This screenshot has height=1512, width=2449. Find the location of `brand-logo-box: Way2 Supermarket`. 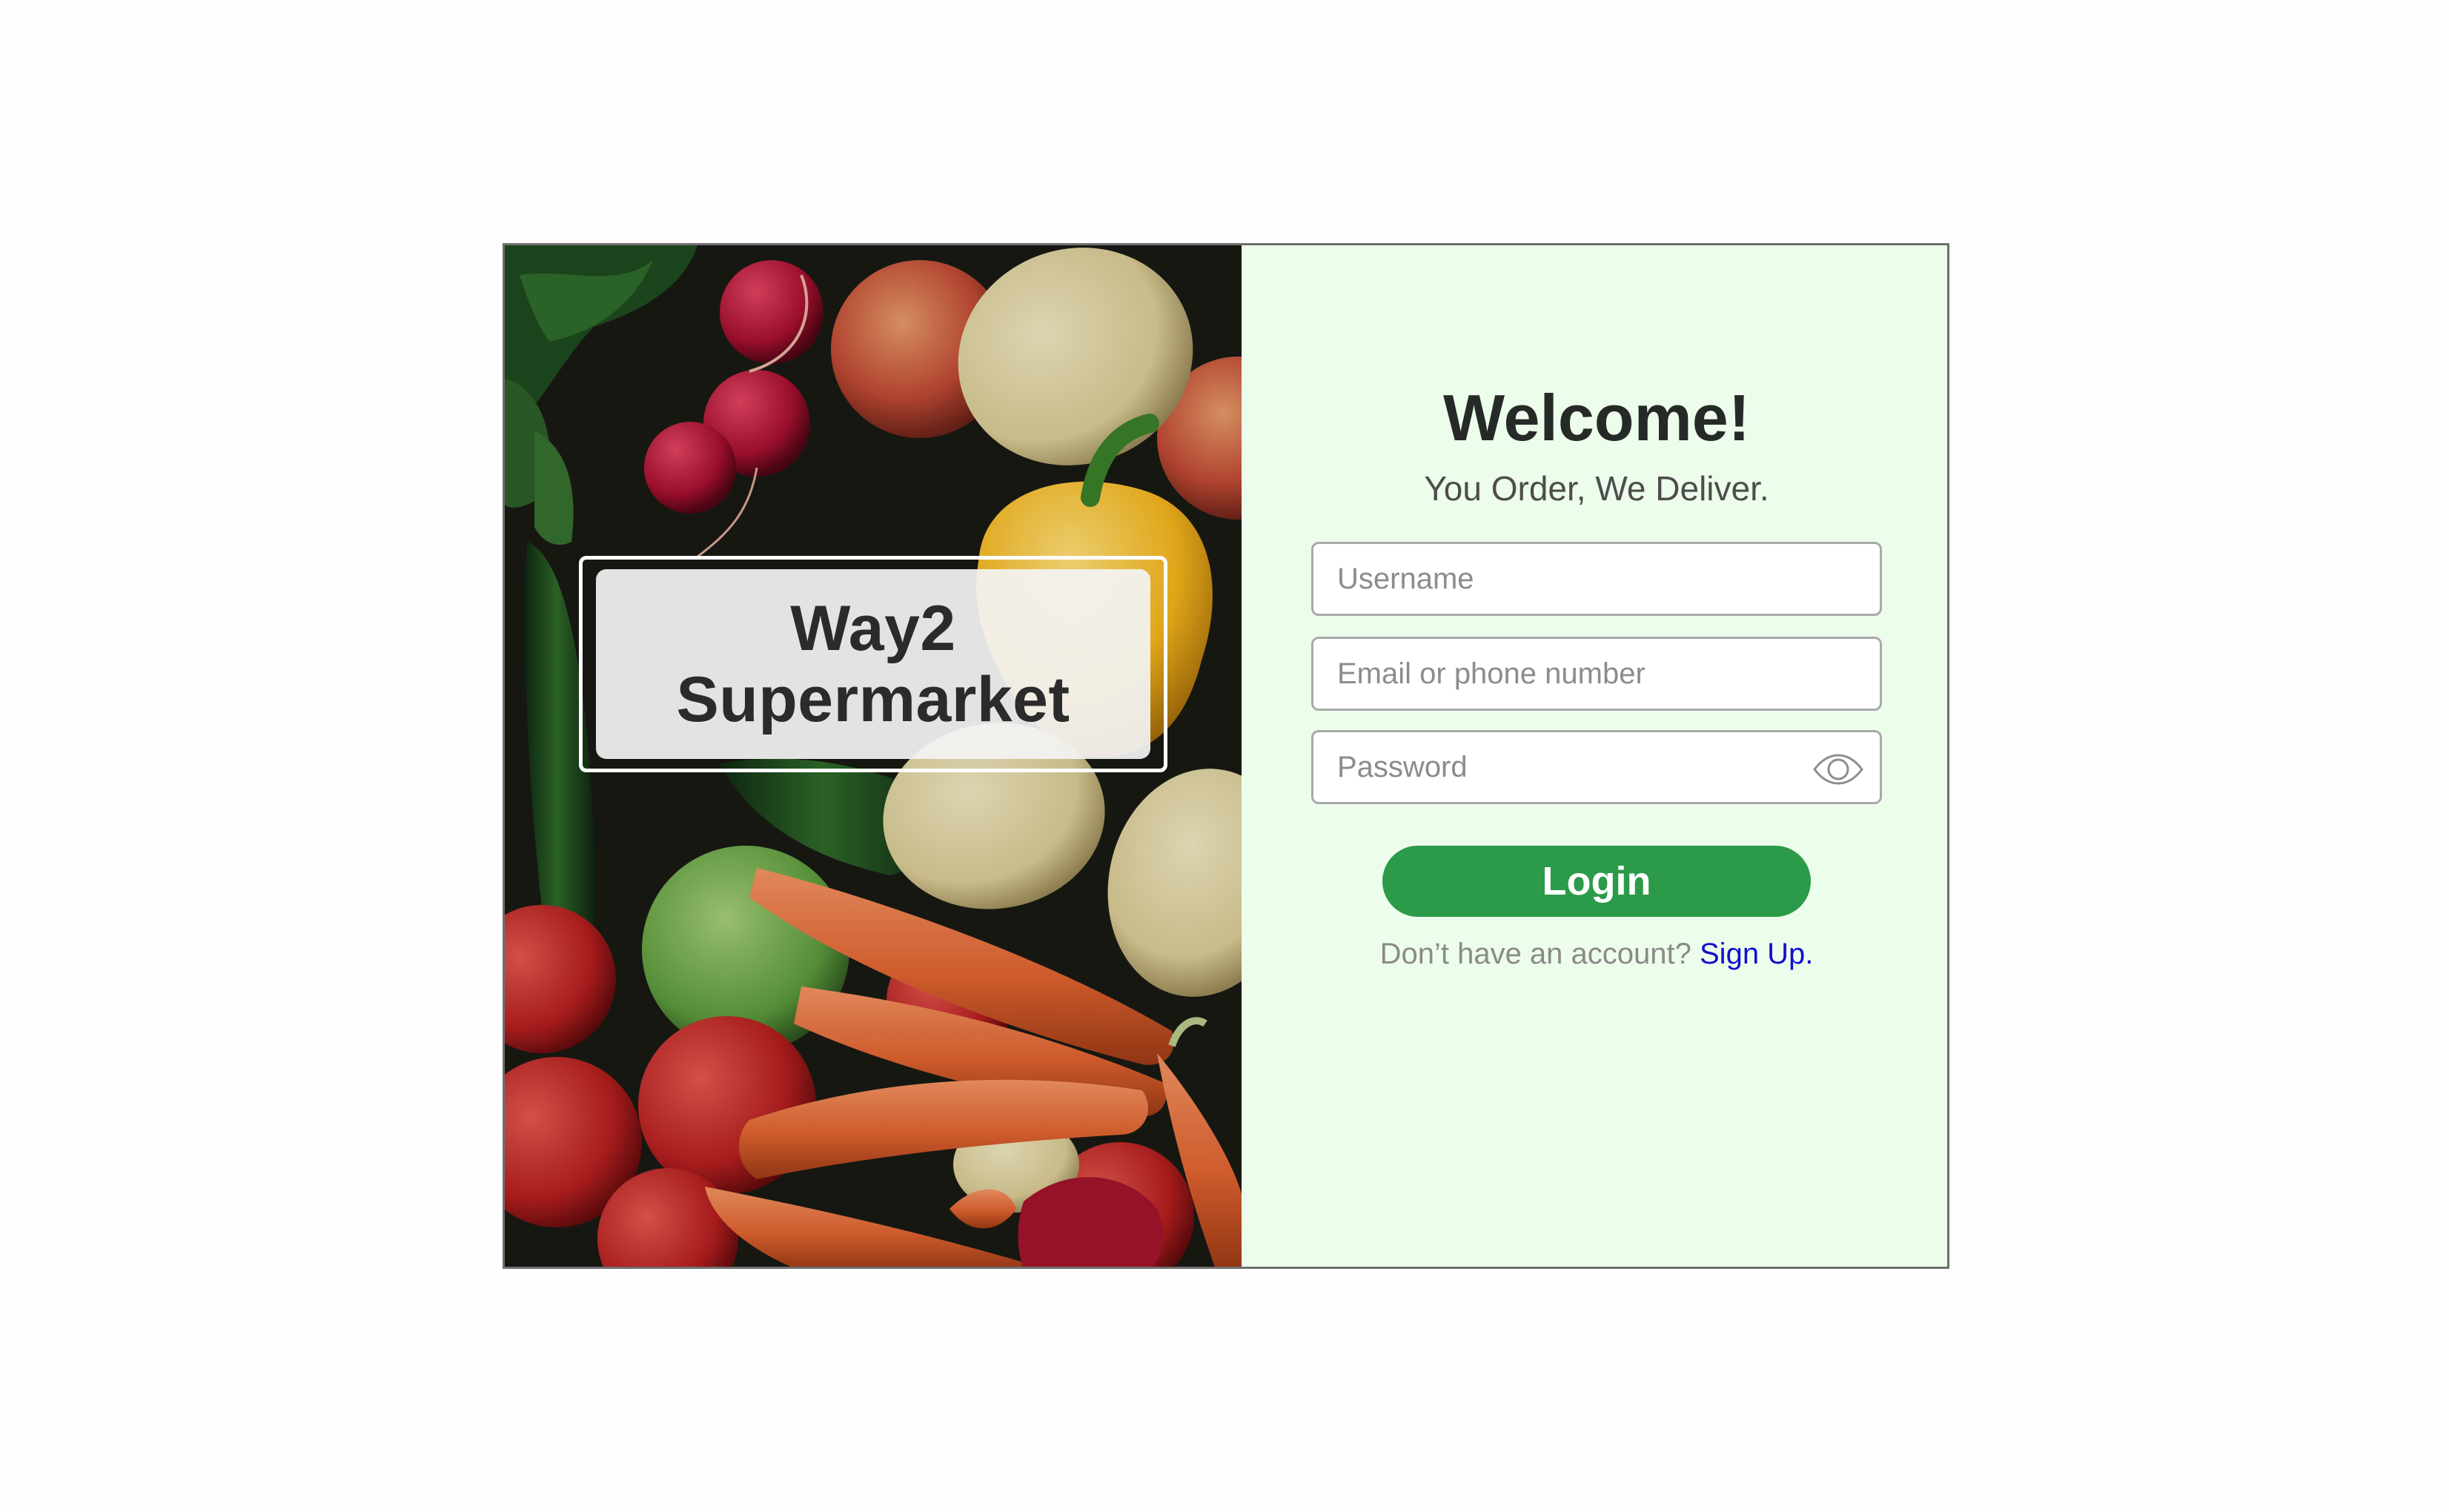

brand-logo-box: Way2 Supermarket is located at coordinates (873, 664).